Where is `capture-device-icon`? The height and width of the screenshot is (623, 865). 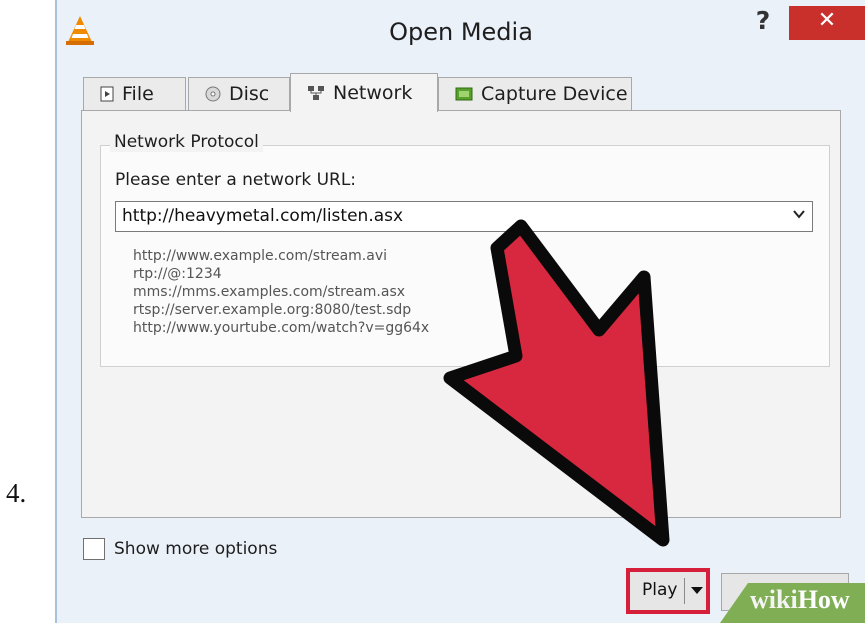 capture-device-icon is located at coordinates (464, 94).